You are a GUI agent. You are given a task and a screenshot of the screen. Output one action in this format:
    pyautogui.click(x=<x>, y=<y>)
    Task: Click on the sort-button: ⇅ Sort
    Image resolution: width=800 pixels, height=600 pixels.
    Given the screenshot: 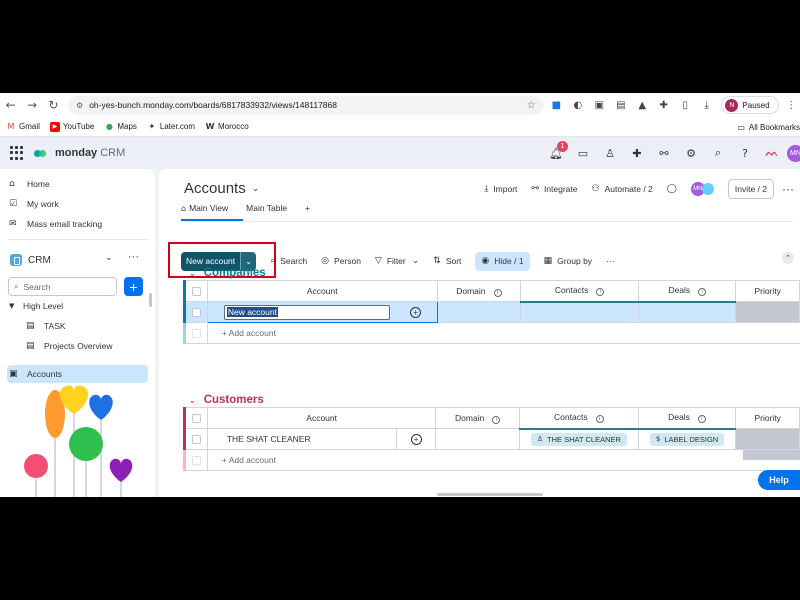 What is the action you would take?
    pyautogui.click(x=447, y=261)
    